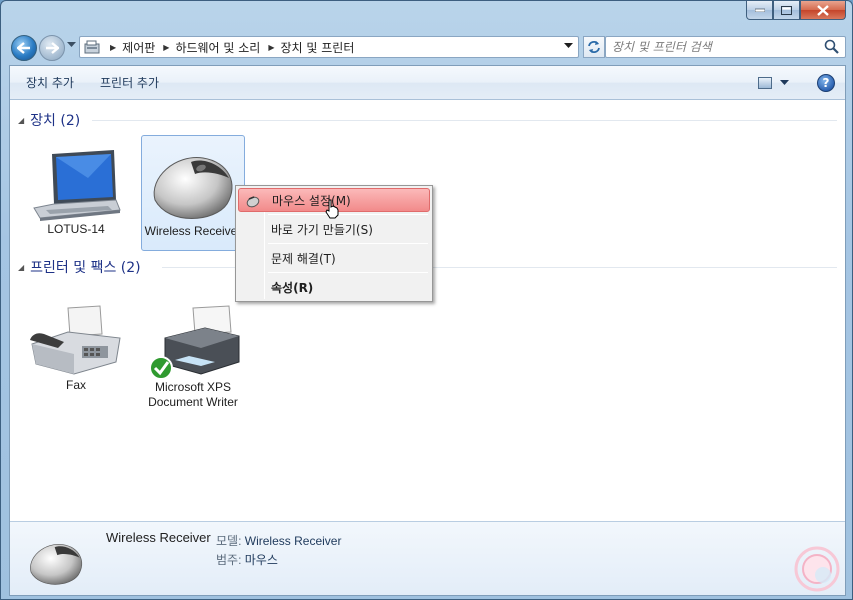  What do you see at coordinates (253, 202) in the screenshot?
I see `mouse-settings-icon` at bounding box center [253, 202].